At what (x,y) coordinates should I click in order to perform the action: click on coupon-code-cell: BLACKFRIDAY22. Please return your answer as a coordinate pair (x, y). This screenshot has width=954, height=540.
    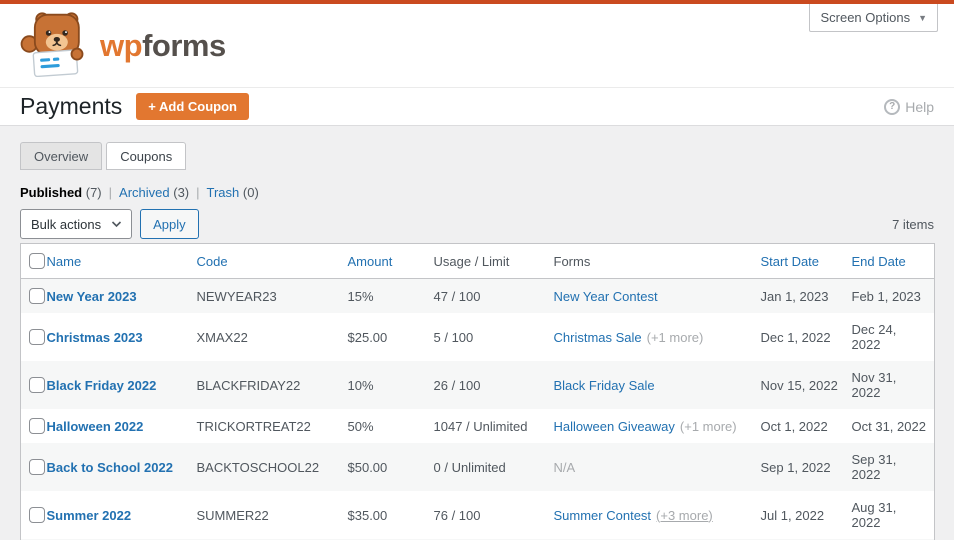
    Looking at the image, I should click on (248, 385).